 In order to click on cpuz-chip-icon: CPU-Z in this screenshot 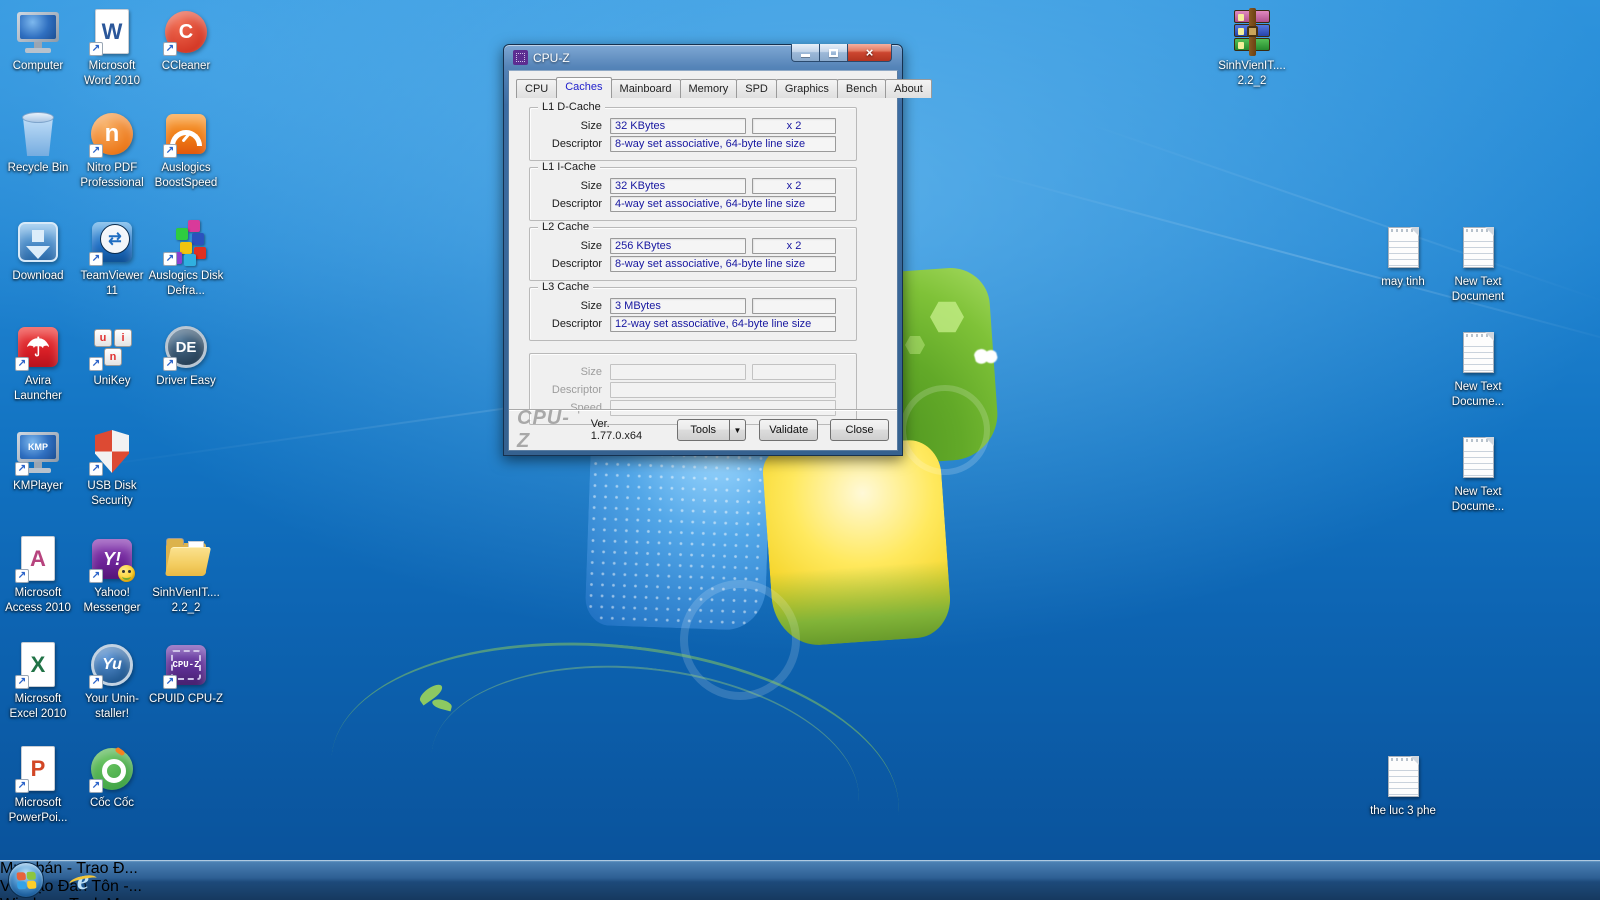, I will do `click(186, 665)`.